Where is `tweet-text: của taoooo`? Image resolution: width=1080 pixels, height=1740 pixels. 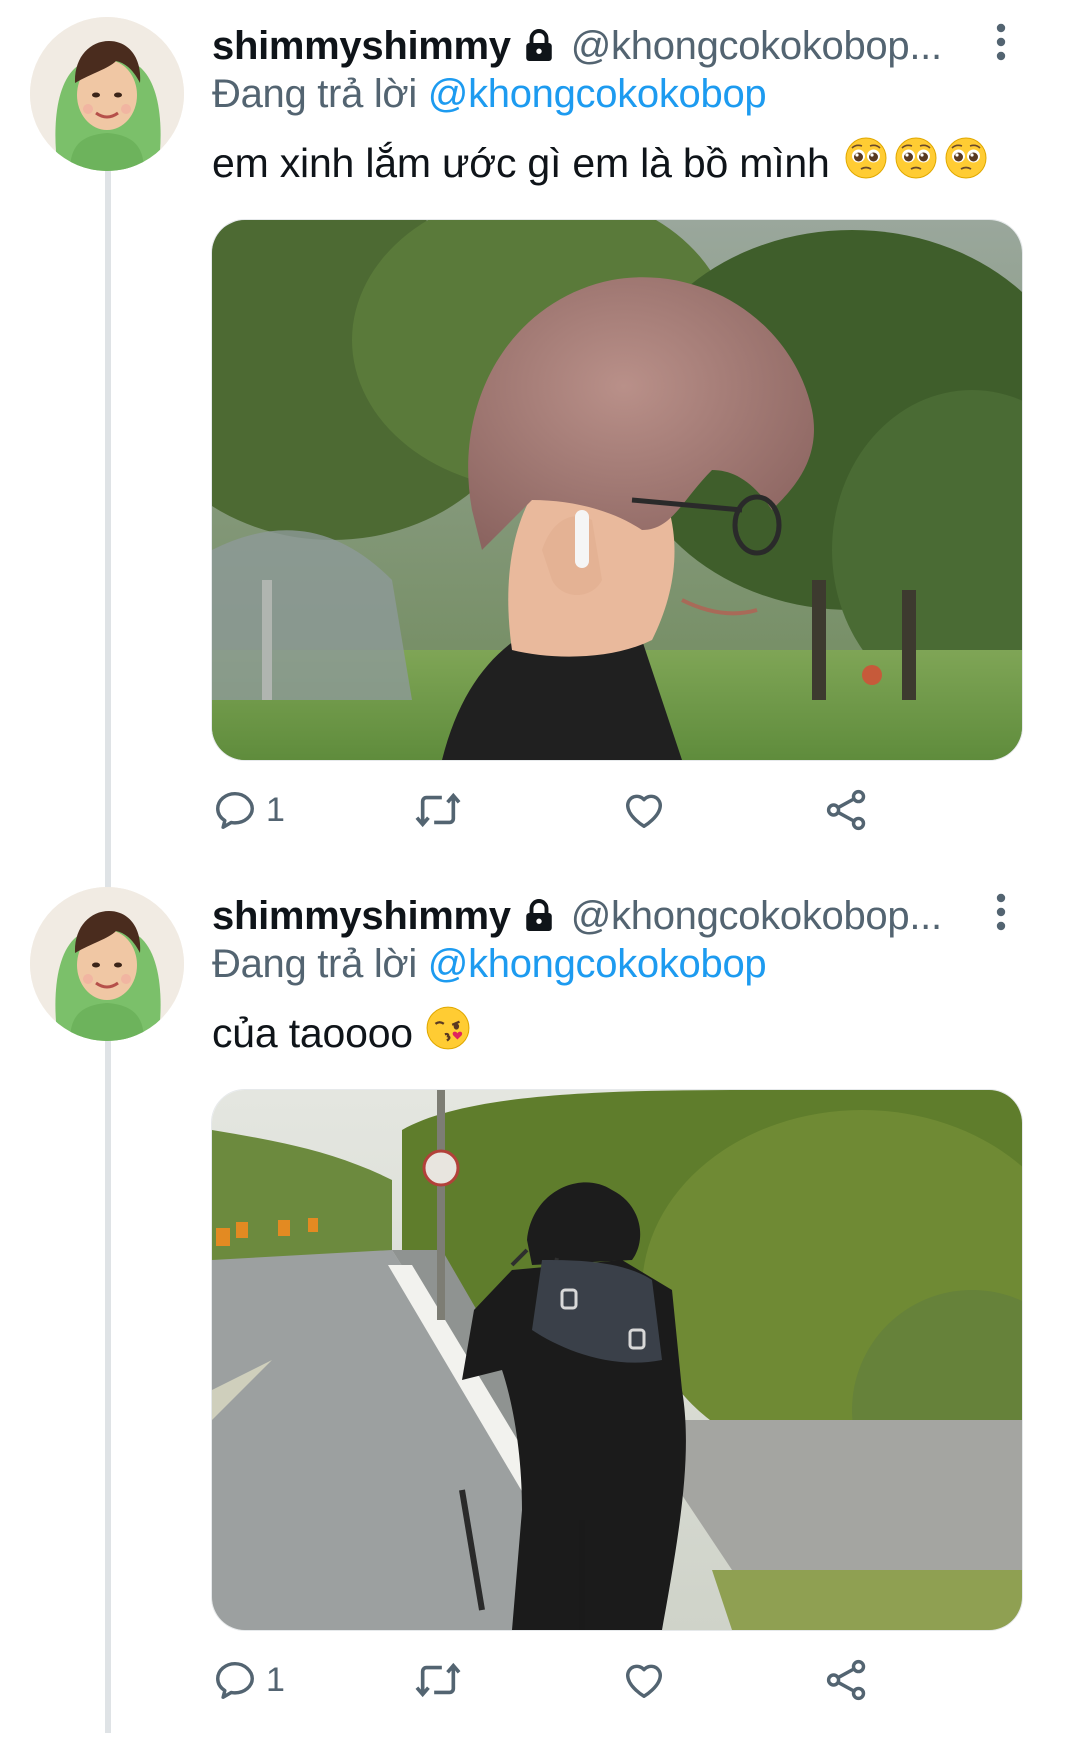
tweet-text: của taoooo is located at coordinates (341, 1033).